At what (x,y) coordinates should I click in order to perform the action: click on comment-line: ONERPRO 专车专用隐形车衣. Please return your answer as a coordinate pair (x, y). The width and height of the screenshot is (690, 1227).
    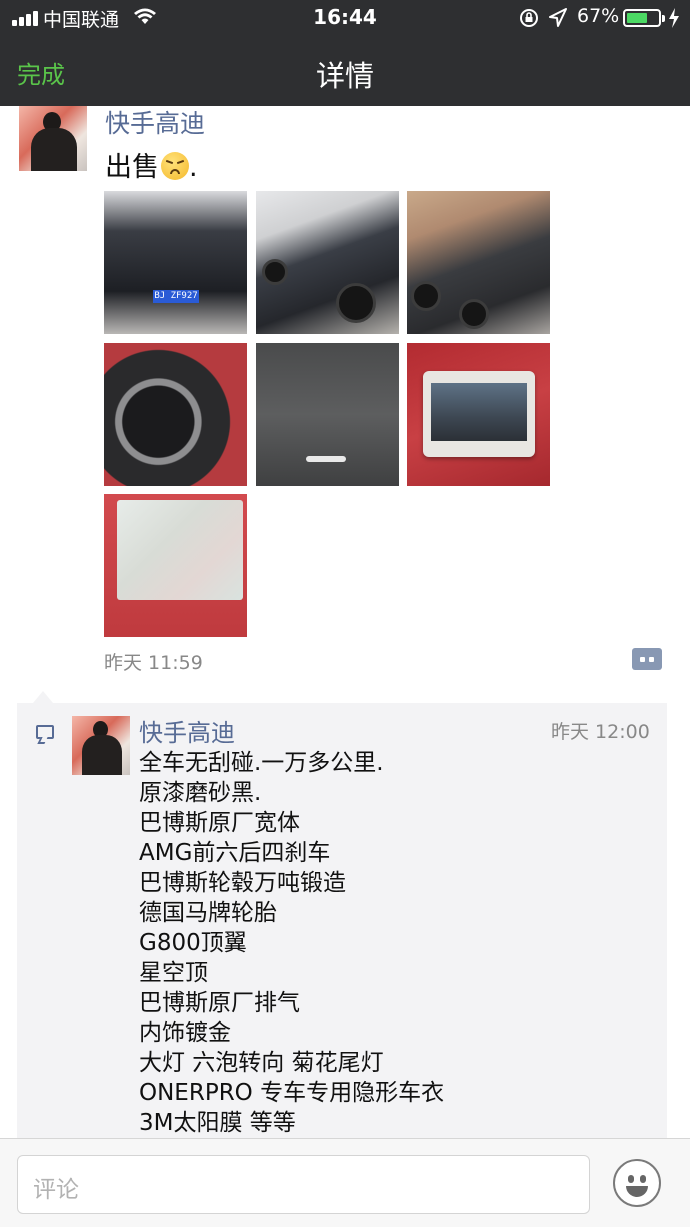
    Looking at the image, I should click on (292, 1093).